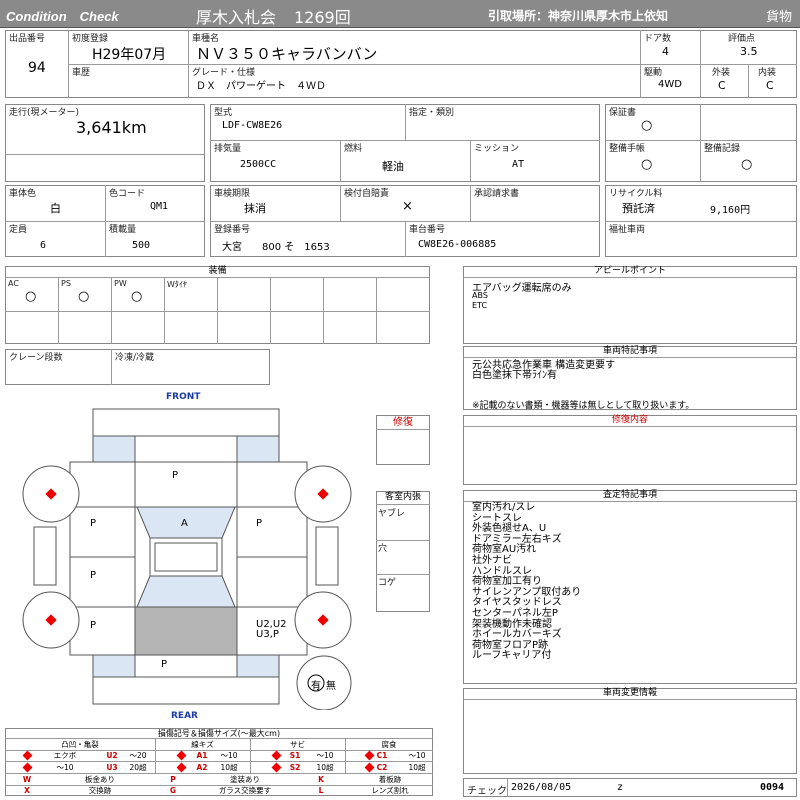  I want to click on equipment-ac-label: AC, so click(13, 283).